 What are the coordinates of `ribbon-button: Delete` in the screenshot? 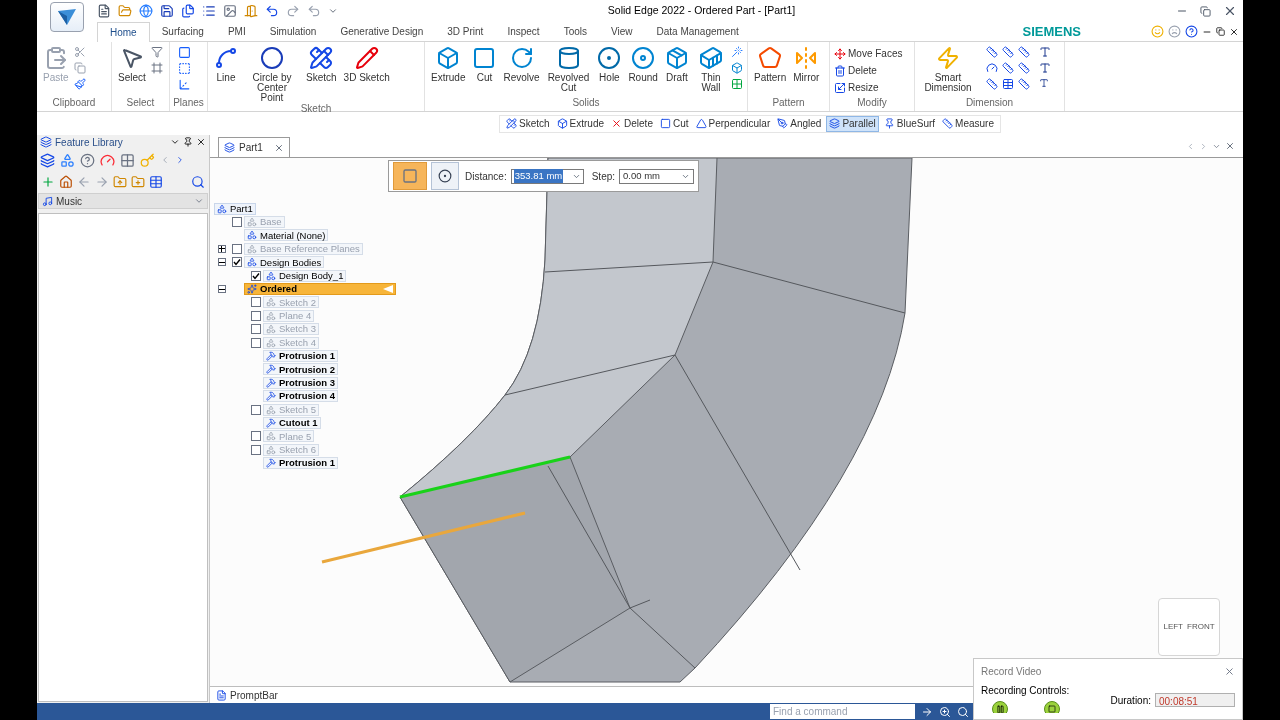 It's located at (868, 70).